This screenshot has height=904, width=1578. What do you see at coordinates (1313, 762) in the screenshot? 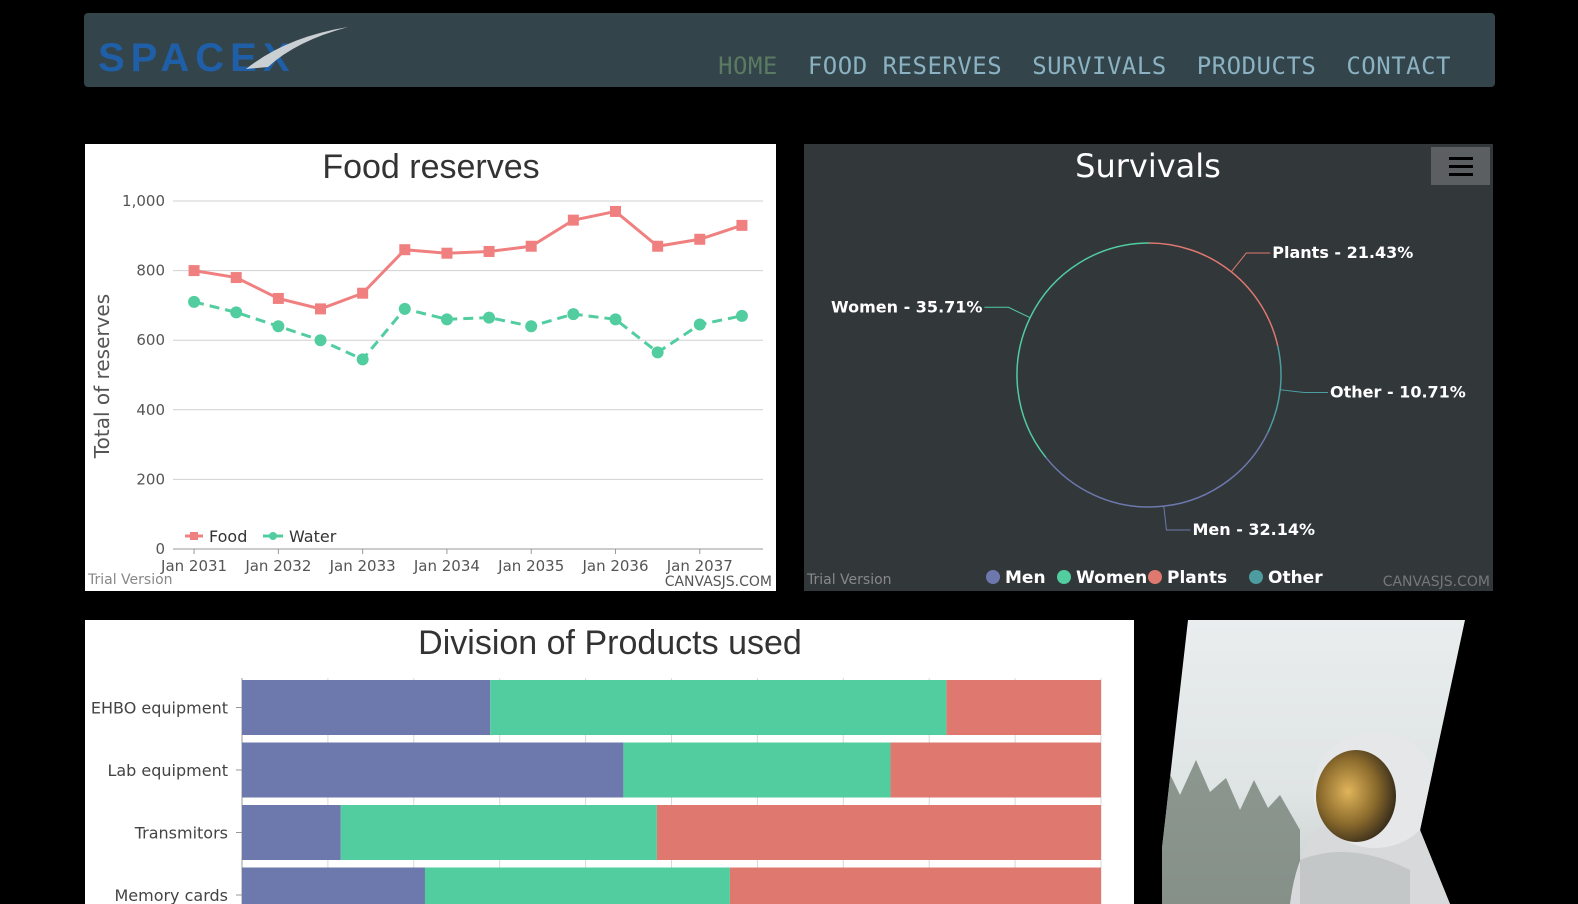
I see `astronaut-image` at bounding box center [1313, 762].